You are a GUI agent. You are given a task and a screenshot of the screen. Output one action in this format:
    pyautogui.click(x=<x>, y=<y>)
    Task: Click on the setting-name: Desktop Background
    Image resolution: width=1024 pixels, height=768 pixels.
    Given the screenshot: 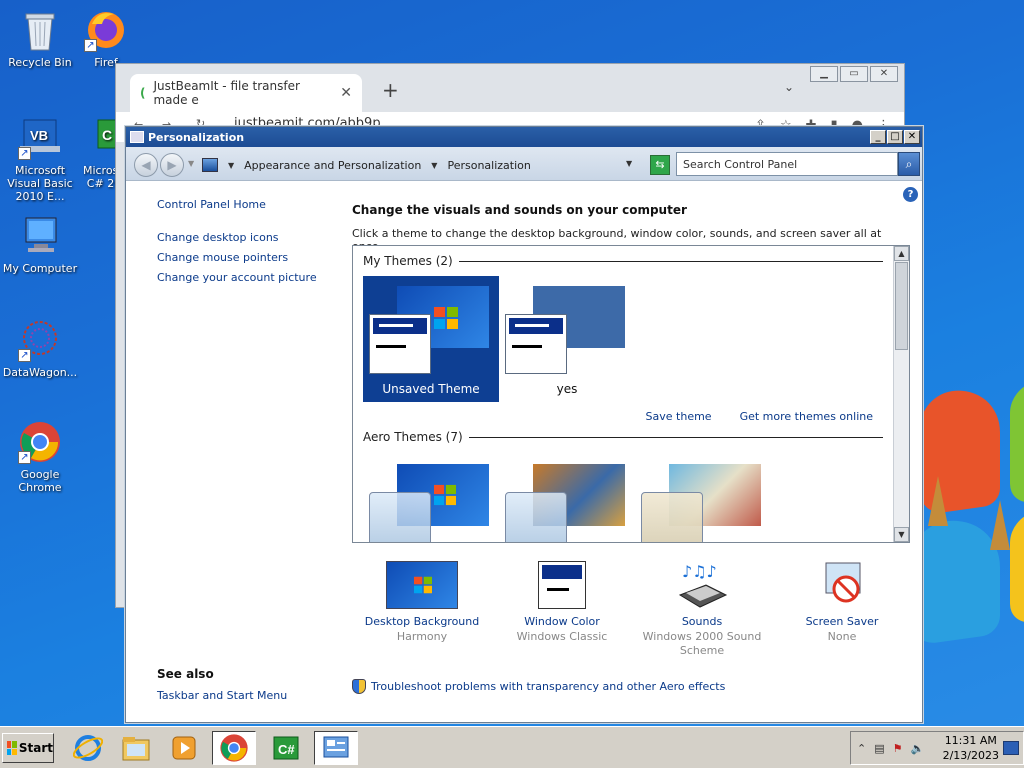 What is the action you would take?
    pyautogui.click(x=422, y=621)
    